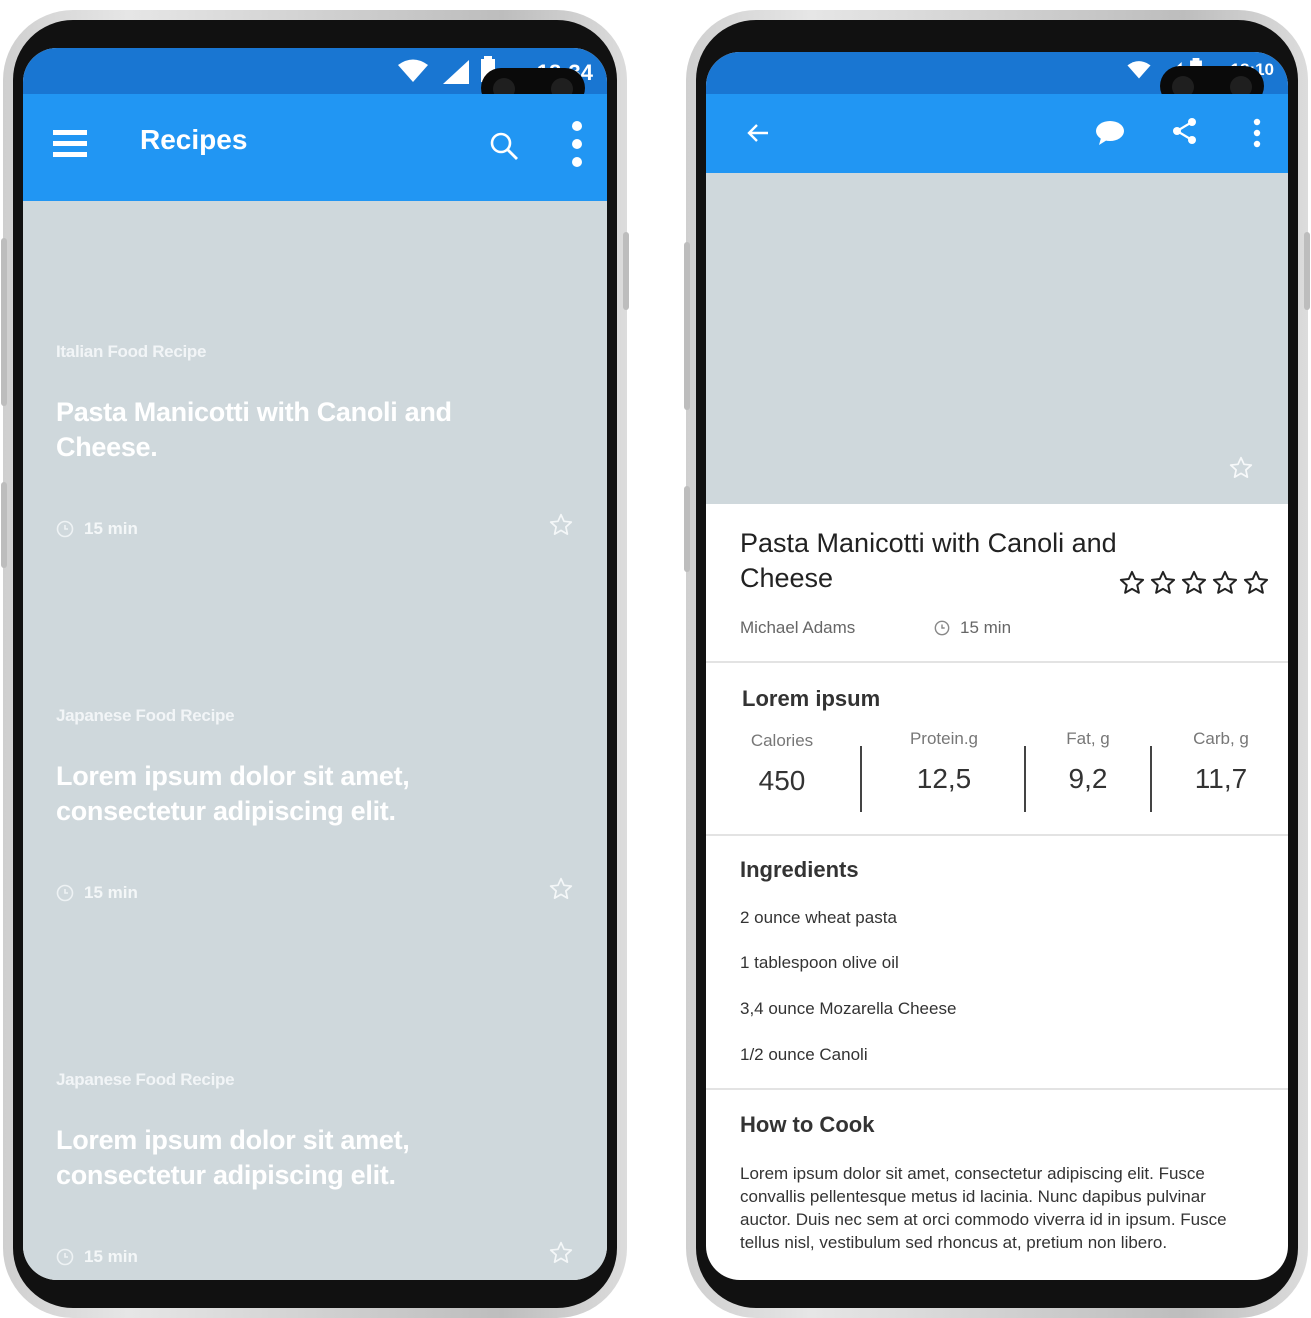  Describe the element at coordinates (1185, 131) in the screenshot. I see `share-icon` at that location.